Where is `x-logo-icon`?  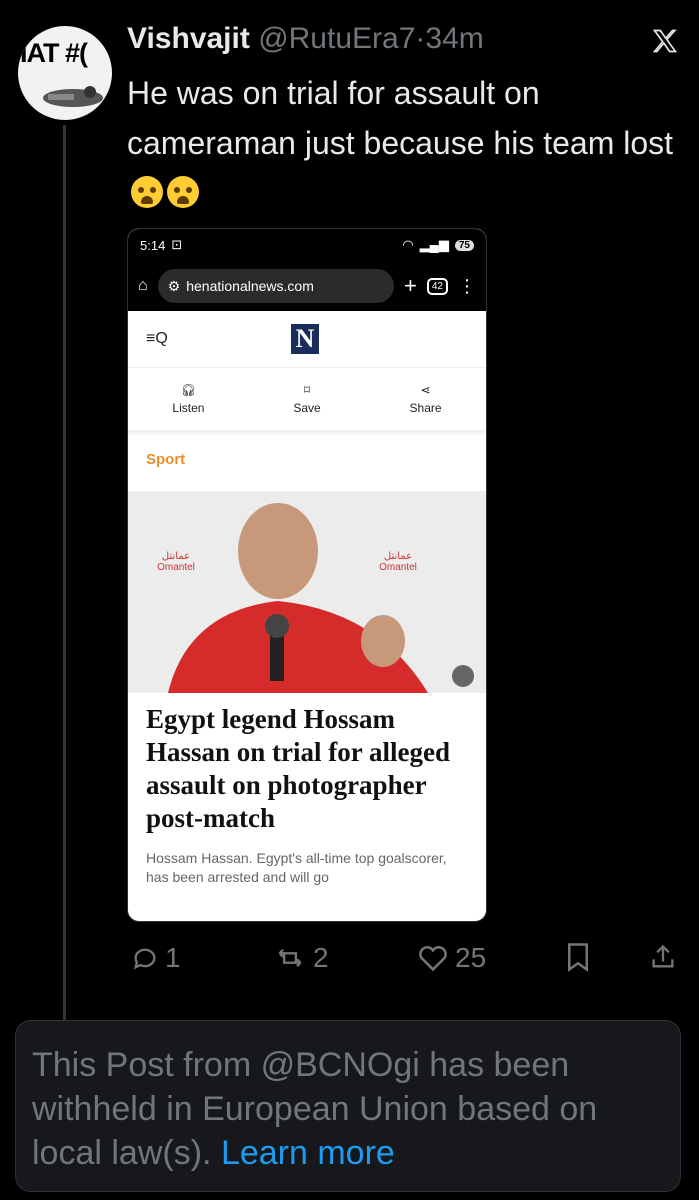
x-logo-icon is located at coordinates (665, 41).